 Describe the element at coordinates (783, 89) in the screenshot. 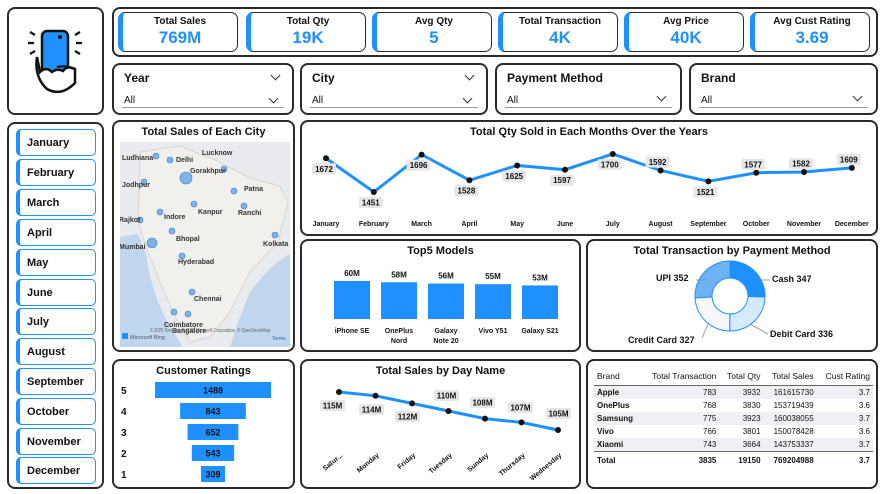

I see `filter-brand: Brand All` at that location.